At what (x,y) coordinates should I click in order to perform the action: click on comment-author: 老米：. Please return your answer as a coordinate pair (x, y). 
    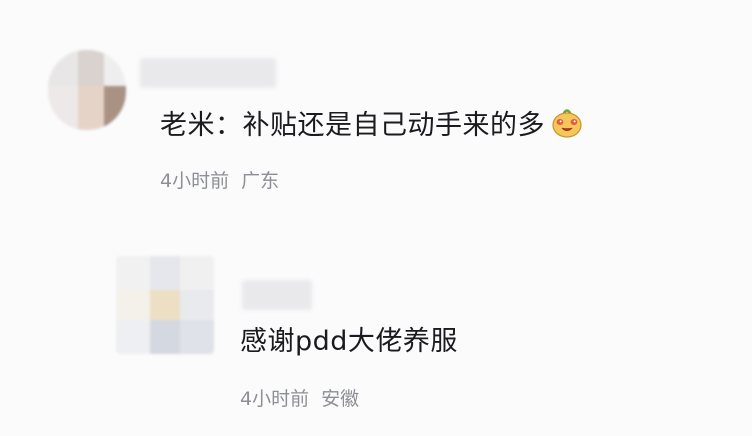
    Looking at the image, I should click on (201, 125).